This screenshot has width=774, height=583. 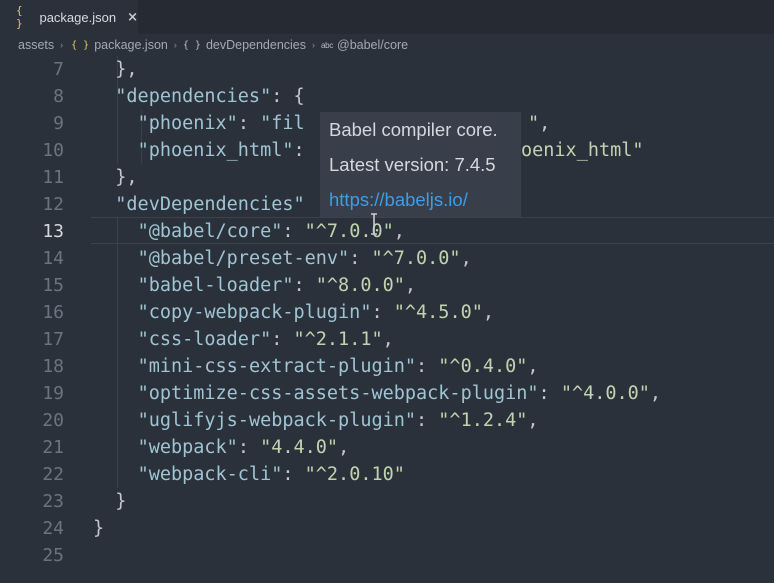 I want to click on code-line: 25, so click(x=387, y=555).